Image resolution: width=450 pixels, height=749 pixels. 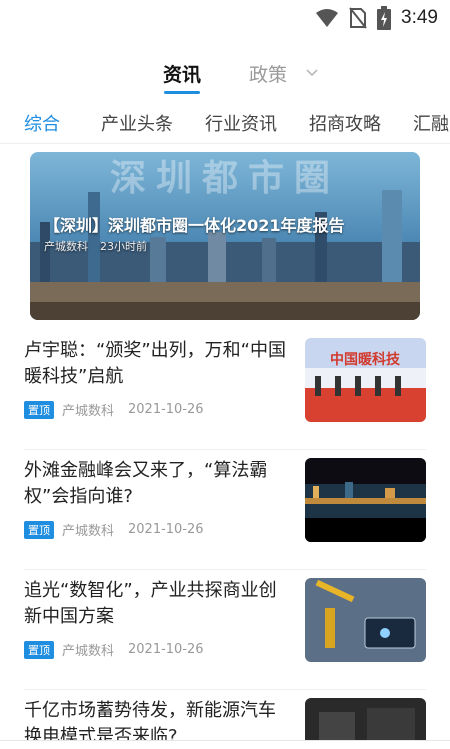 I want to click on category-tabs: 综合 产业头条 行业资讯 招商攻略 汇融, so click(x=225, y=124).